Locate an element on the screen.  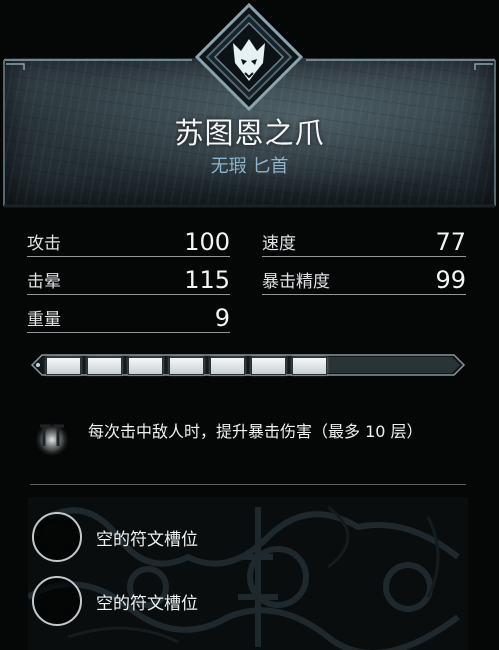
stat-label: 击晕 is located at coordinates (44, 282).